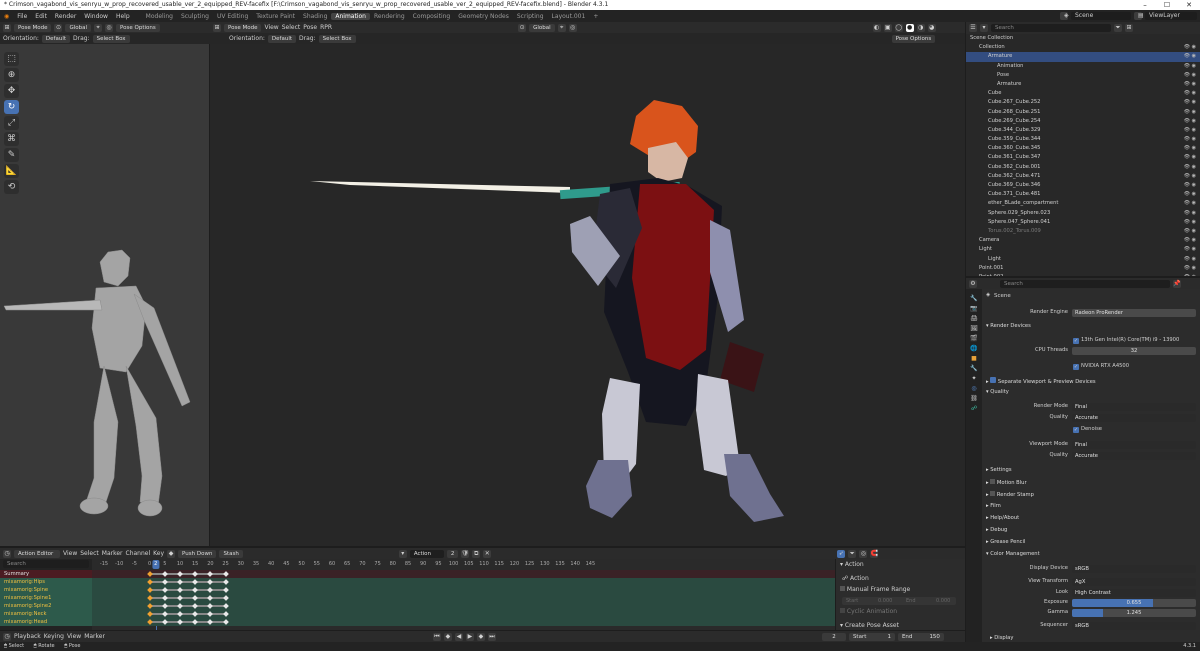  I want to click on outliner-row: Cube.362_Cube.471 👁 ◉, so click(1083, 176).